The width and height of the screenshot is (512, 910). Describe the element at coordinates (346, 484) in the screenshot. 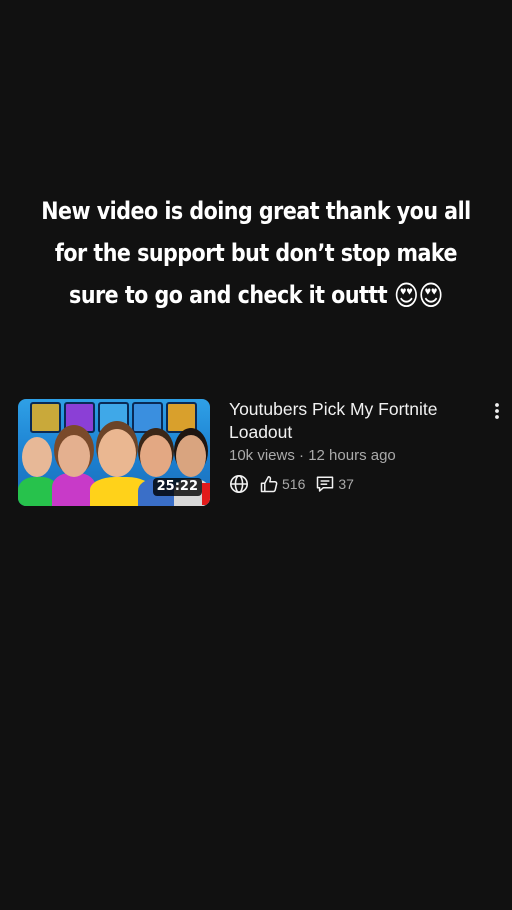

I see `comment-count: 37` at that location.